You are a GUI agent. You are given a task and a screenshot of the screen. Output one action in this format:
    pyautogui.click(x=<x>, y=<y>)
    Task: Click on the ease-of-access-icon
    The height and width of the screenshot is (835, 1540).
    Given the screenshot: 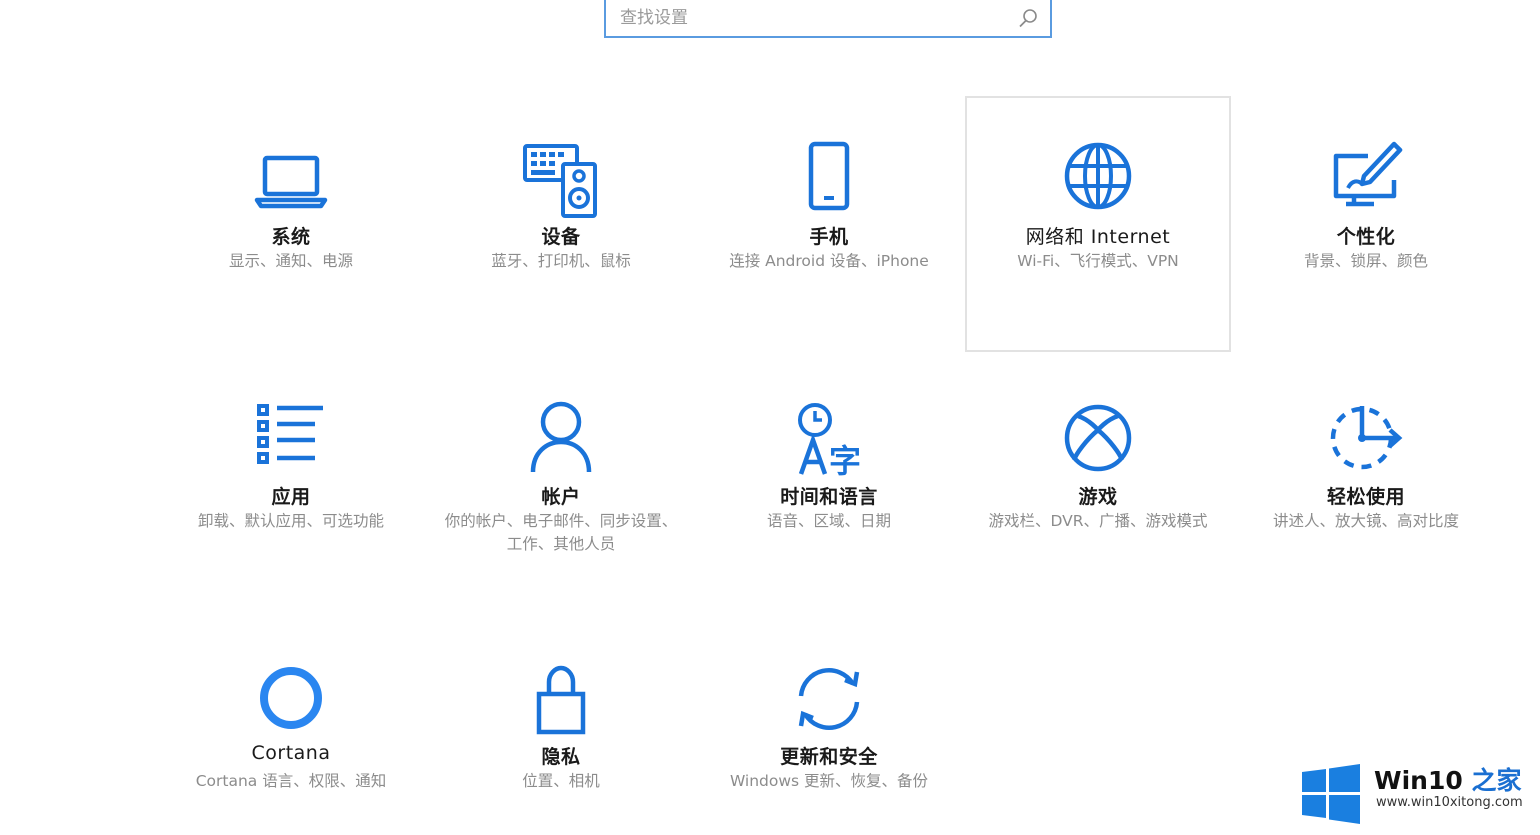 What is the action you would take?
    pyautogui.click(x=1366, y=440)
    